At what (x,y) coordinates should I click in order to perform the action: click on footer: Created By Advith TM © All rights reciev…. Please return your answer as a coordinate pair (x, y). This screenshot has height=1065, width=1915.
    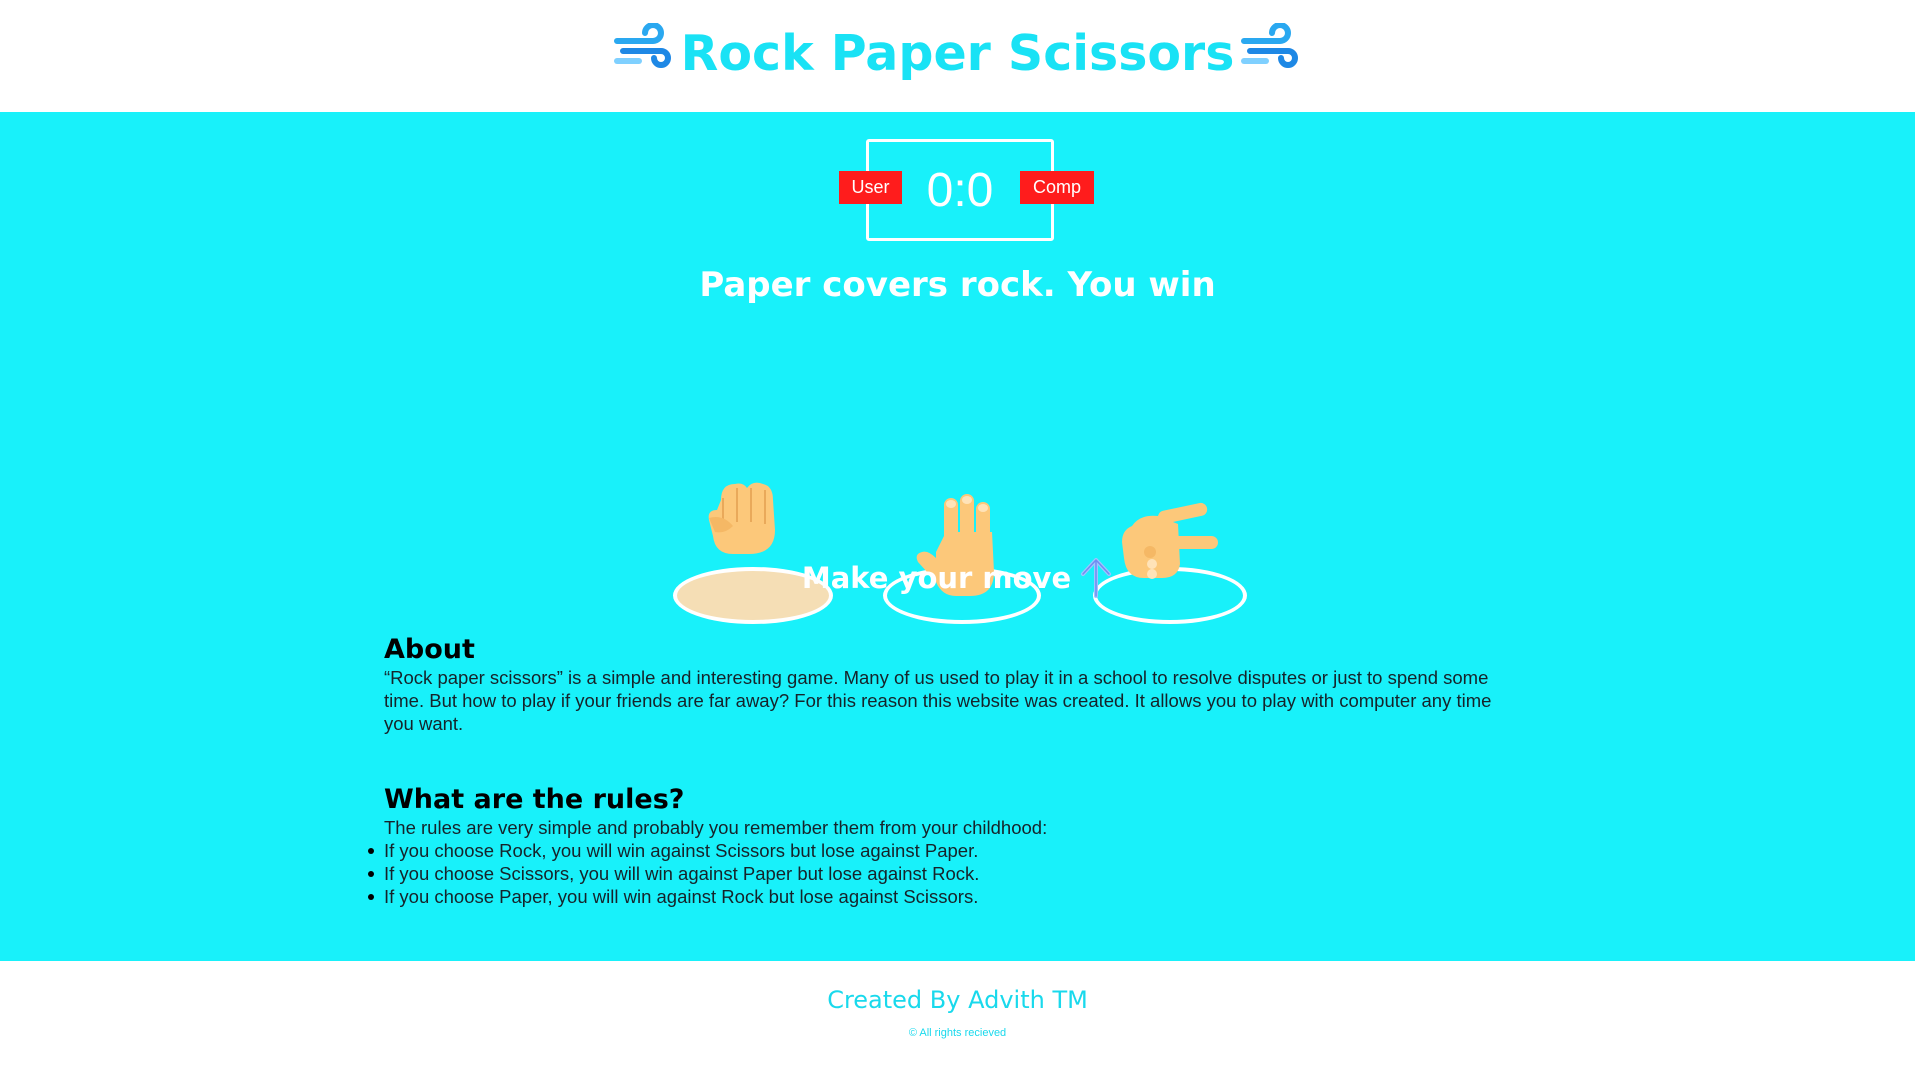
    Looking at the image, I should click on (957, 1013).